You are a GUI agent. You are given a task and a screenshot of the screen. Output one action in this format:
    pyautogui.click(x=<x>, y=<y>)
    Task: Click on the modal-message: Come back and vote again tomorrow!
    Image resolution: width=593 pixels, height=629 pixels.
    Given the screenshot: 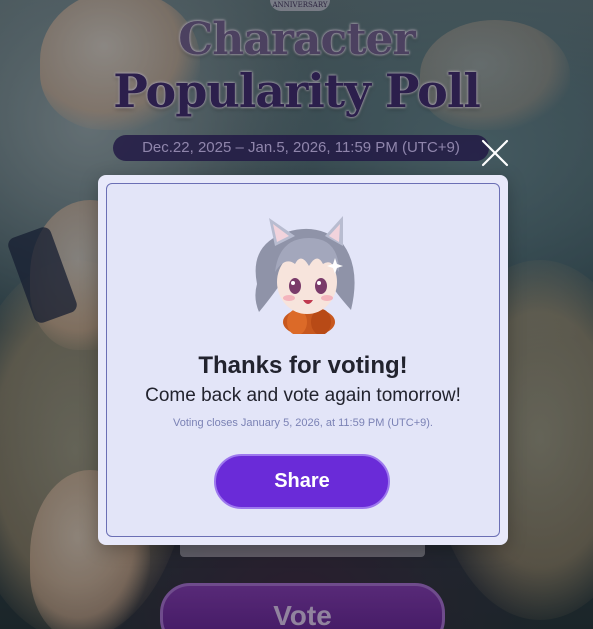 What is the action you would take?
    pyautogui.click(x=303, y=395)
    